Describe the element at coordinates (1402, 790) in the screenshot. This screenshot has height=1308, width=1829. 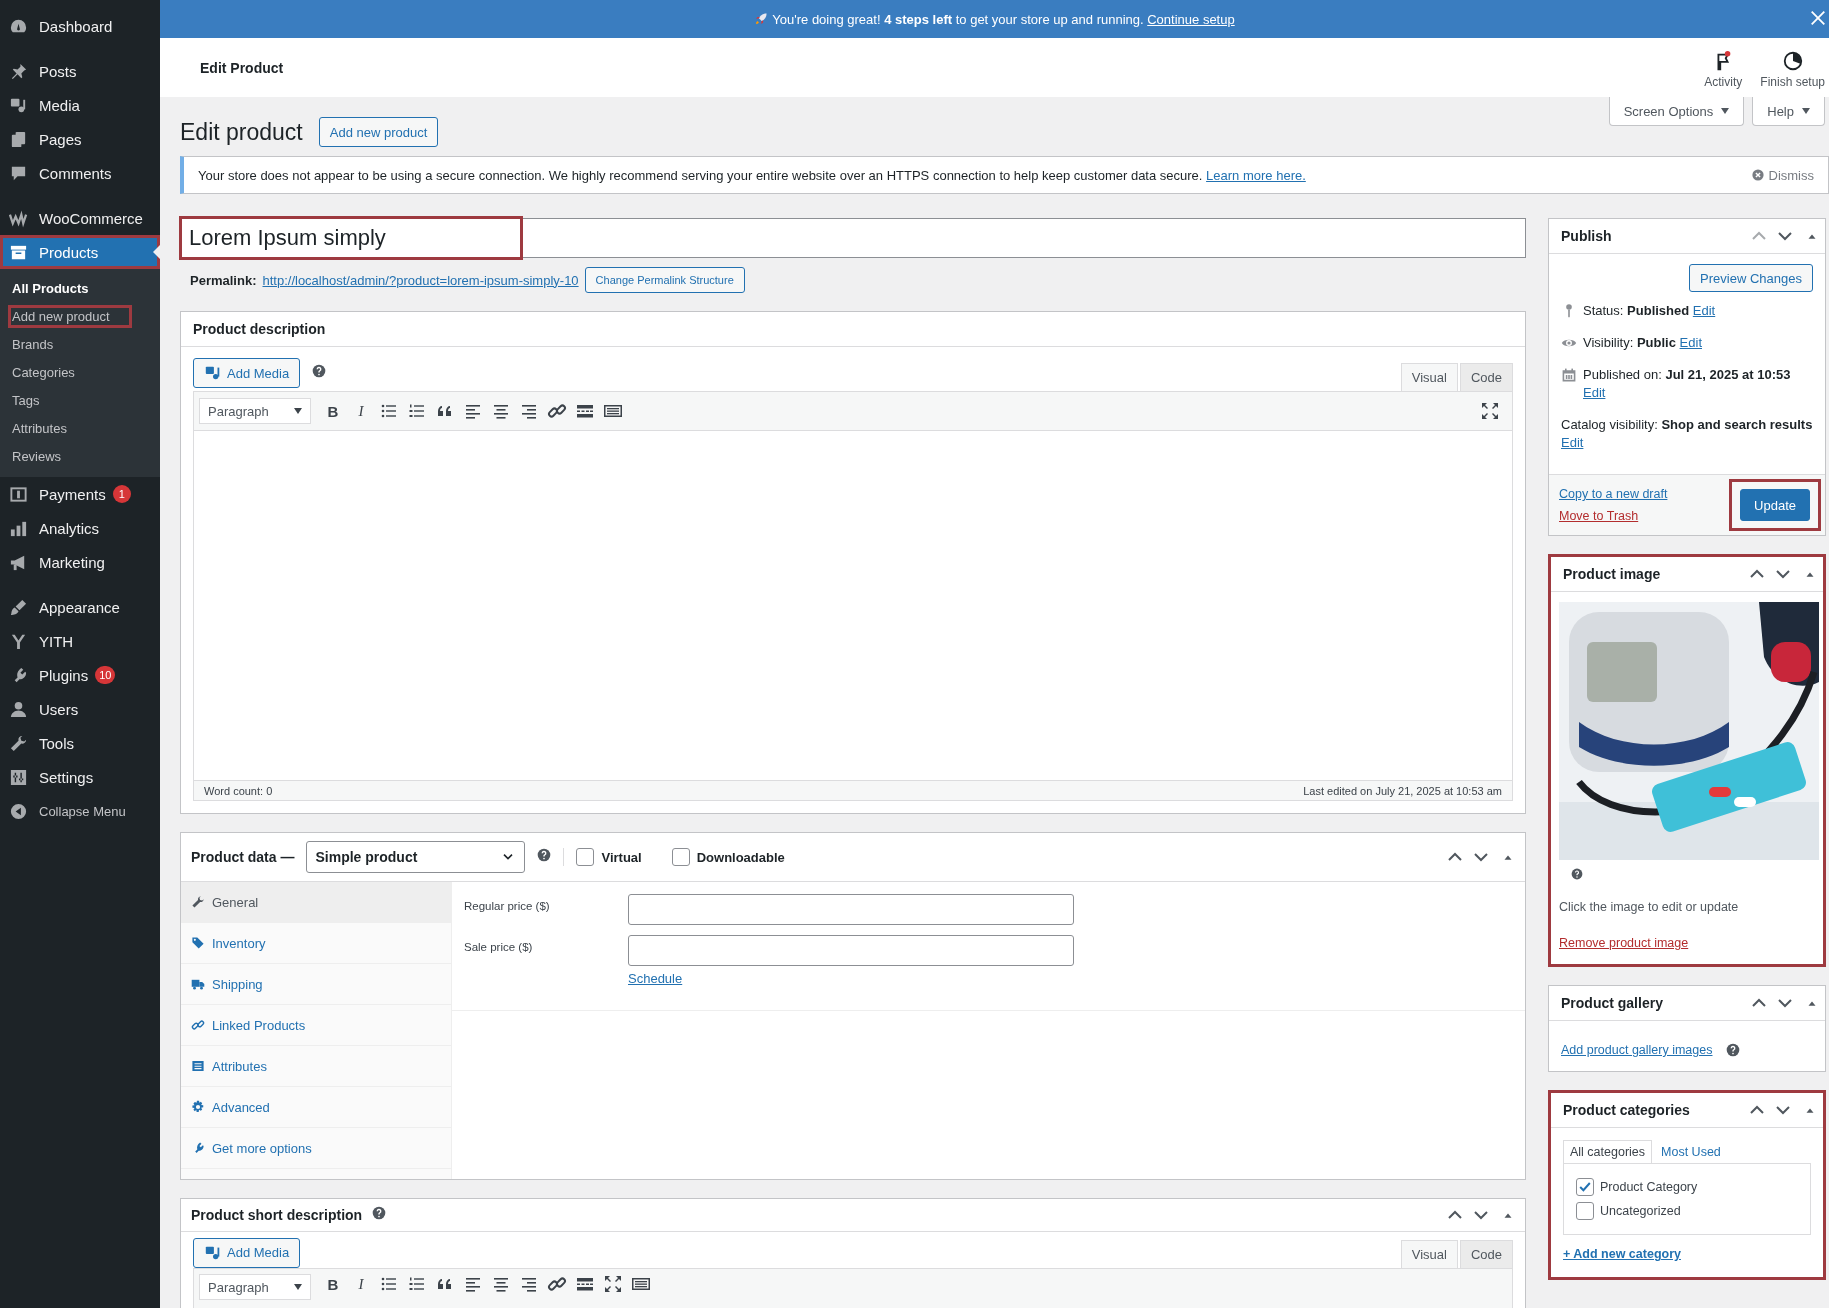
I see `last-edited: Last edited on July 21, 2025 at 10:53 am` at that location.